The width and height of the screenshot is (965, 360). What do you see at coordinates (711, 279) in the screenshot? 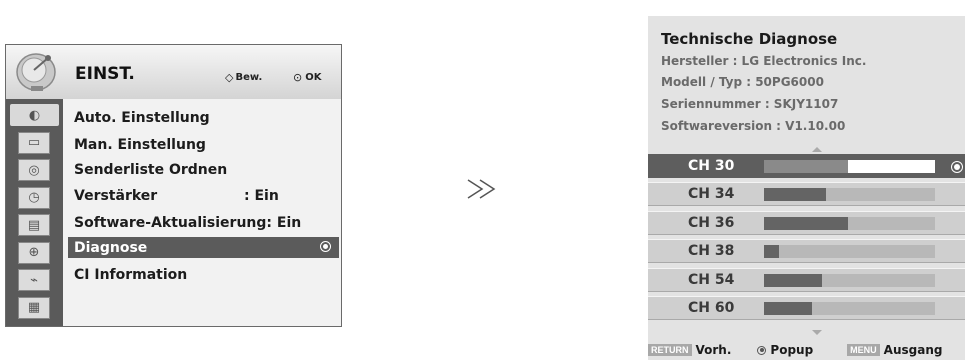
I see `channel-label: CH 54` at bounding box center [711, 279].